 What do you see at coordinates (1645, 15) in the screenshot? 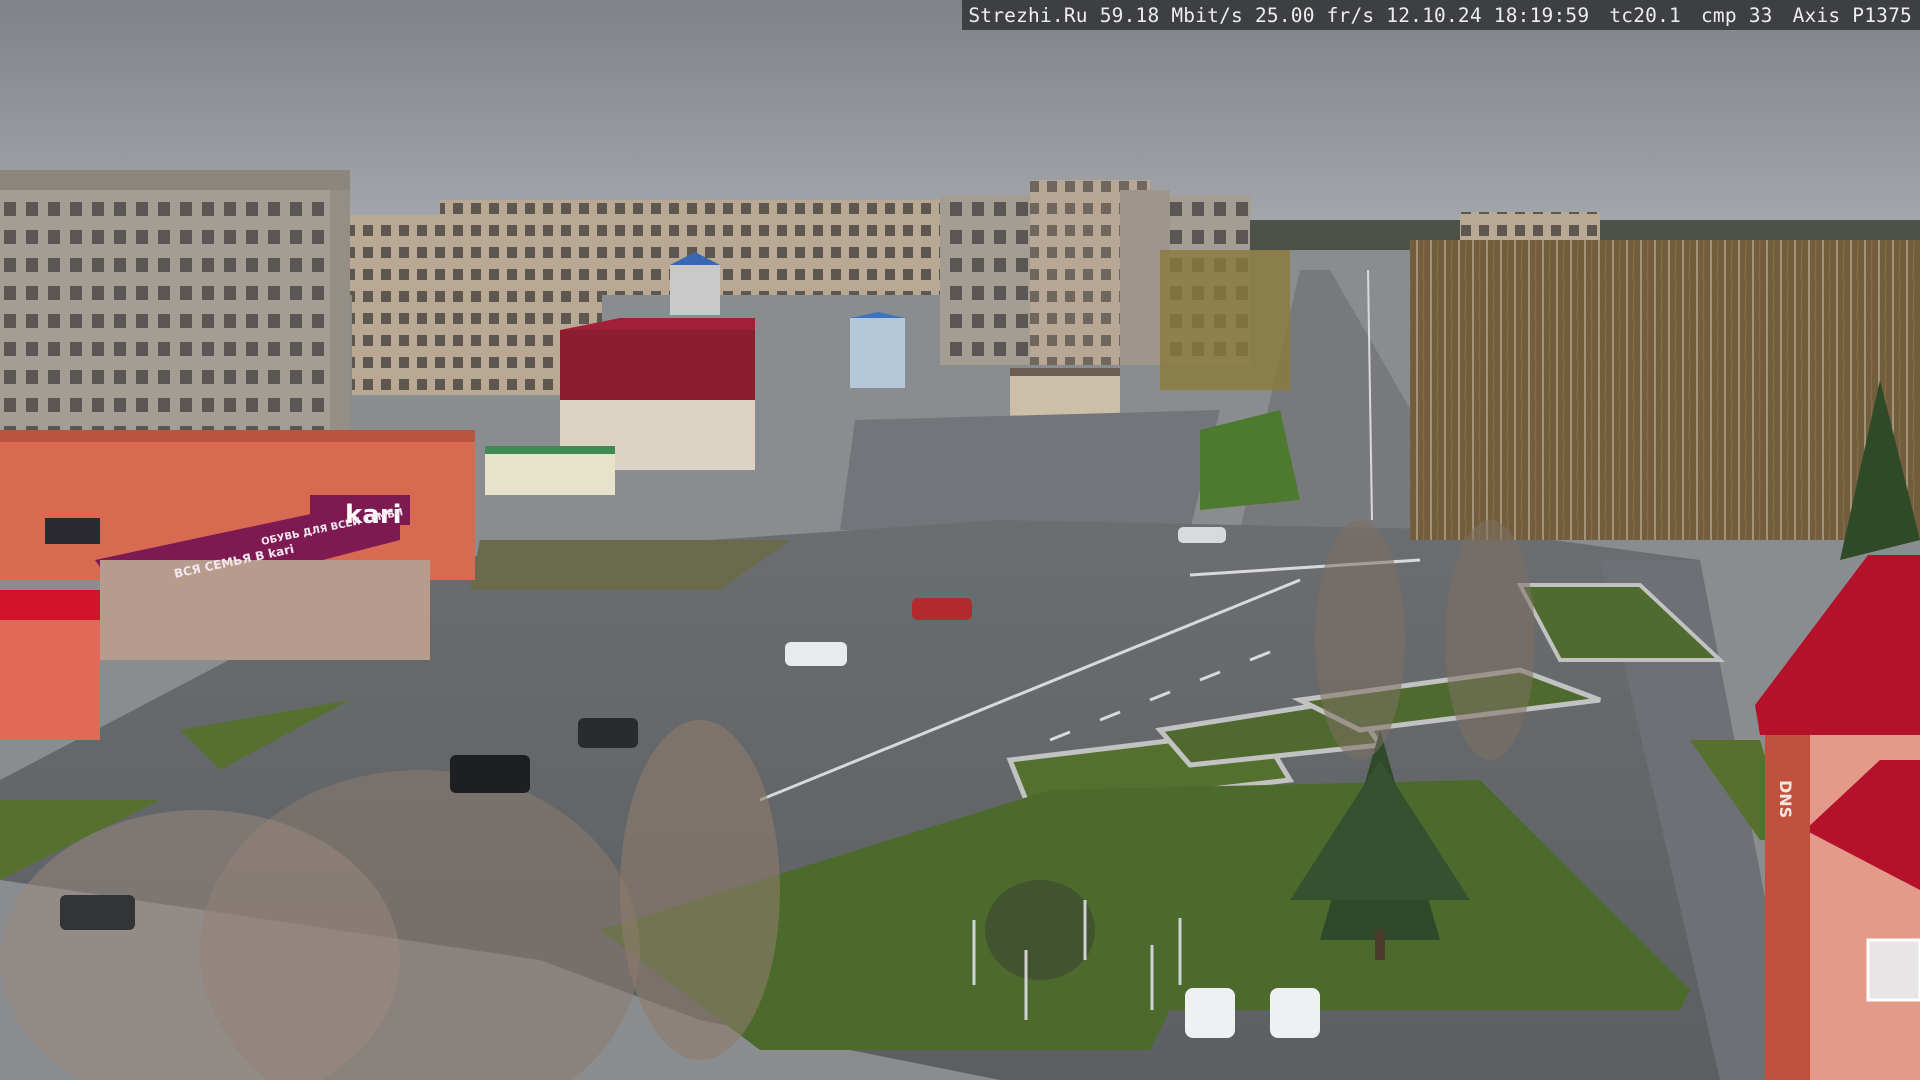
I see `tc-label: tc20.1` at bounding box center [1645, 15].